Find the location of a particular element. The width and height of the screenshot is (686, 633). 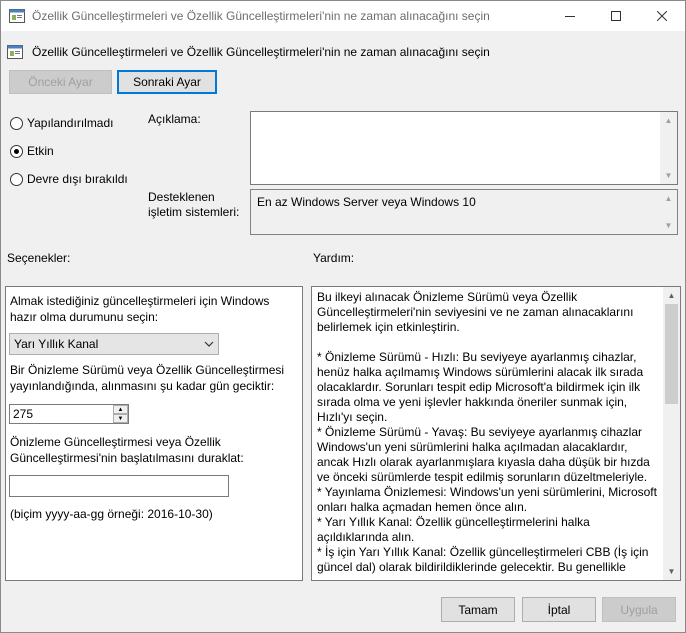

help-scrollbar: ▲ ▼ is located at coordinates (671, 433).